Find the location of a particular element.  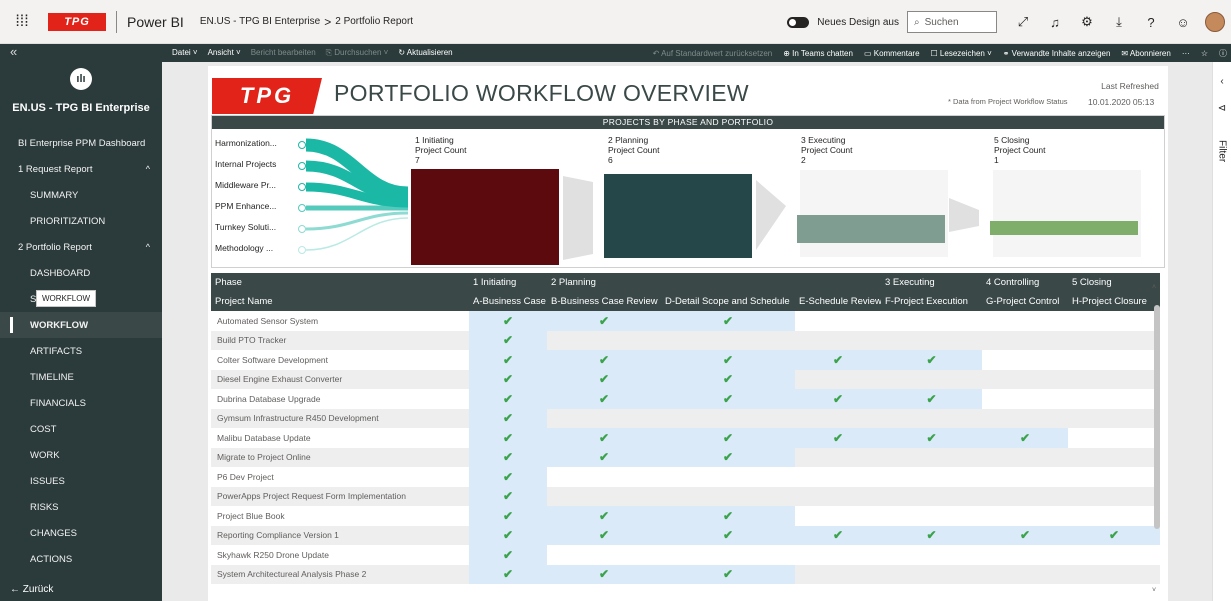

action-ansicht: Ansicht ˅ is located at coordinates (224, 53).